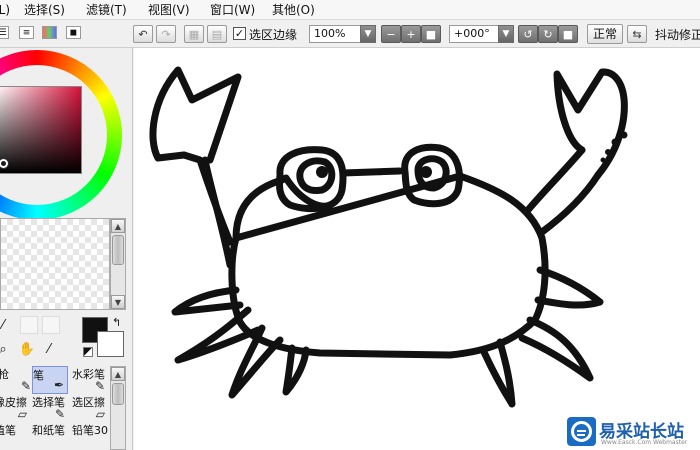 Image resolution: width=700 pixels, height=450 pixels. I want to click on blend-mode-button: 正常, so click(605, 34).